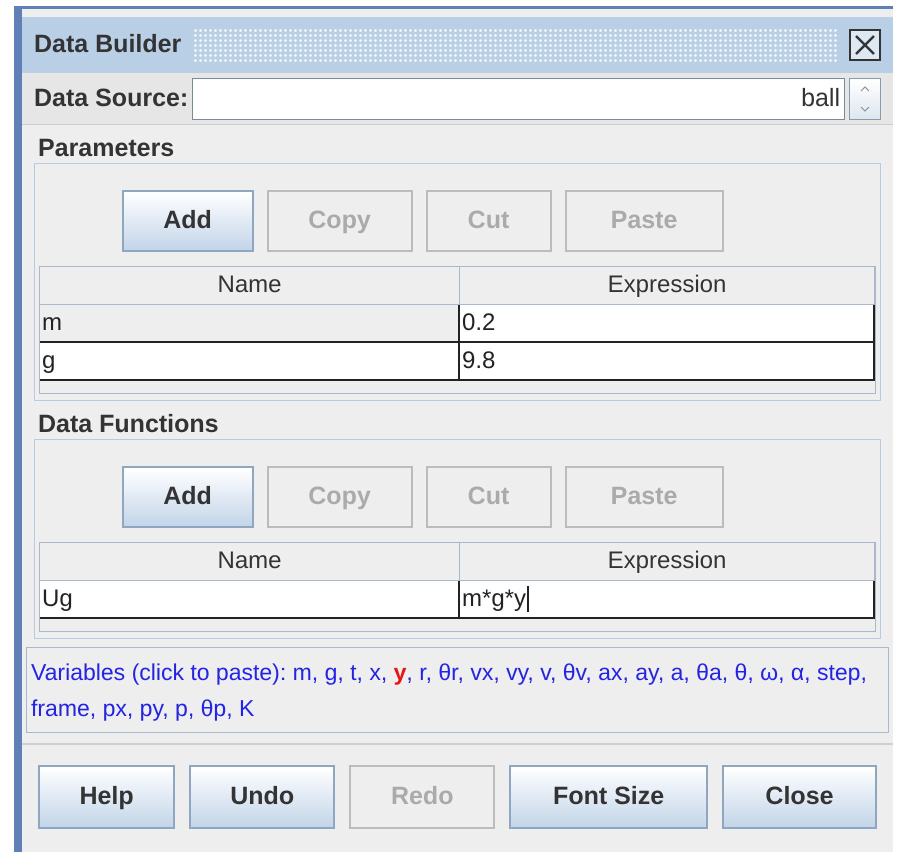 This screenshot has height=852, width=899. I want to click on variable-link: px,, so click(118, 708).